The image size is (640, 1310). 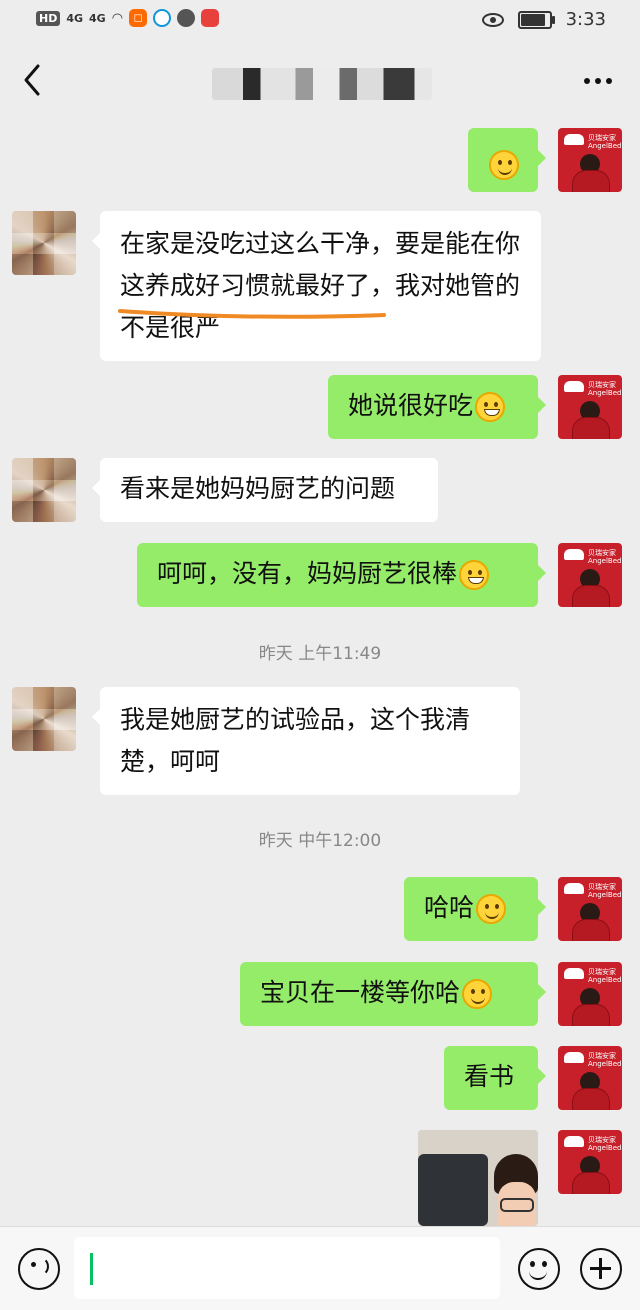 I want to click on timestamp: 昨天 上午11:49, so click(x=320, y=654).